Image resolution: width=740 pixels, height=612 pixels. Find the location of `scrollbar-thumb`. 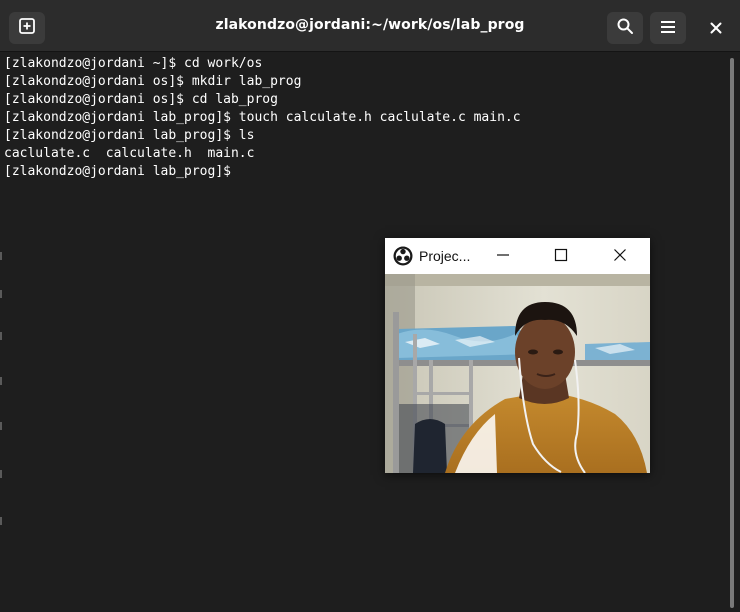

scrollbar-thumb is located at coordinates (732, 333).